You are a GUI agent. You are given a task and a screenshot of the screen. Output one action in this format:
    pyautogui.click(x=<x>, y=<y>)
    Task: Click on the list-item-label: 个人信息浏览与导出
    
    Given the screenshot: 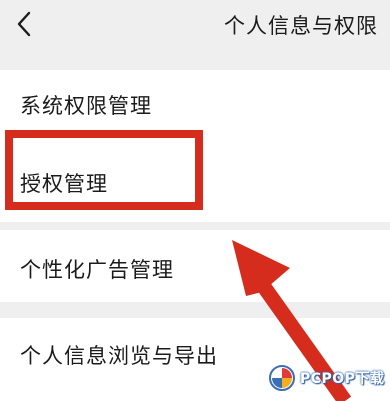 What is the action you would take?
    pyautogui.click(x=119, y=356)
    